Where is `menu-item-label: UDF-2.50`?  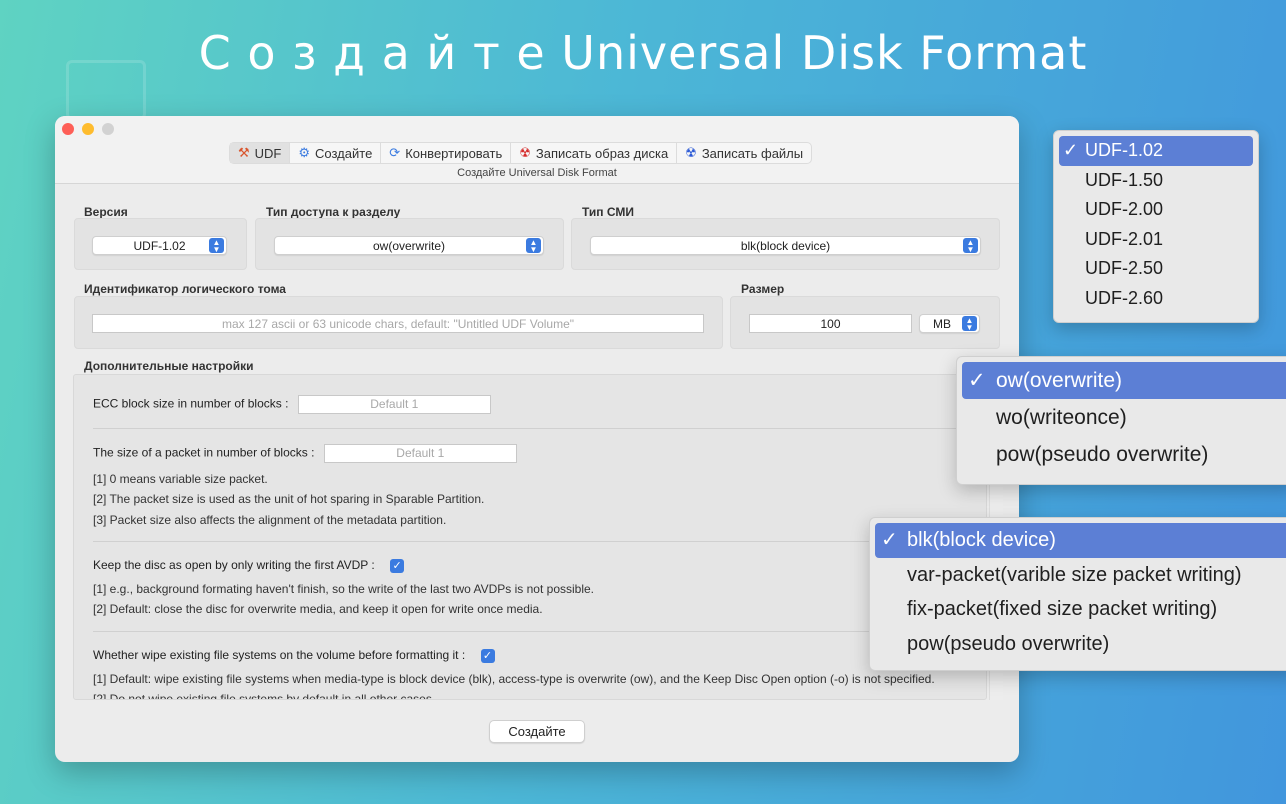 menu-item-label: UDF-2.50 is located at coordinates (1124, 268).